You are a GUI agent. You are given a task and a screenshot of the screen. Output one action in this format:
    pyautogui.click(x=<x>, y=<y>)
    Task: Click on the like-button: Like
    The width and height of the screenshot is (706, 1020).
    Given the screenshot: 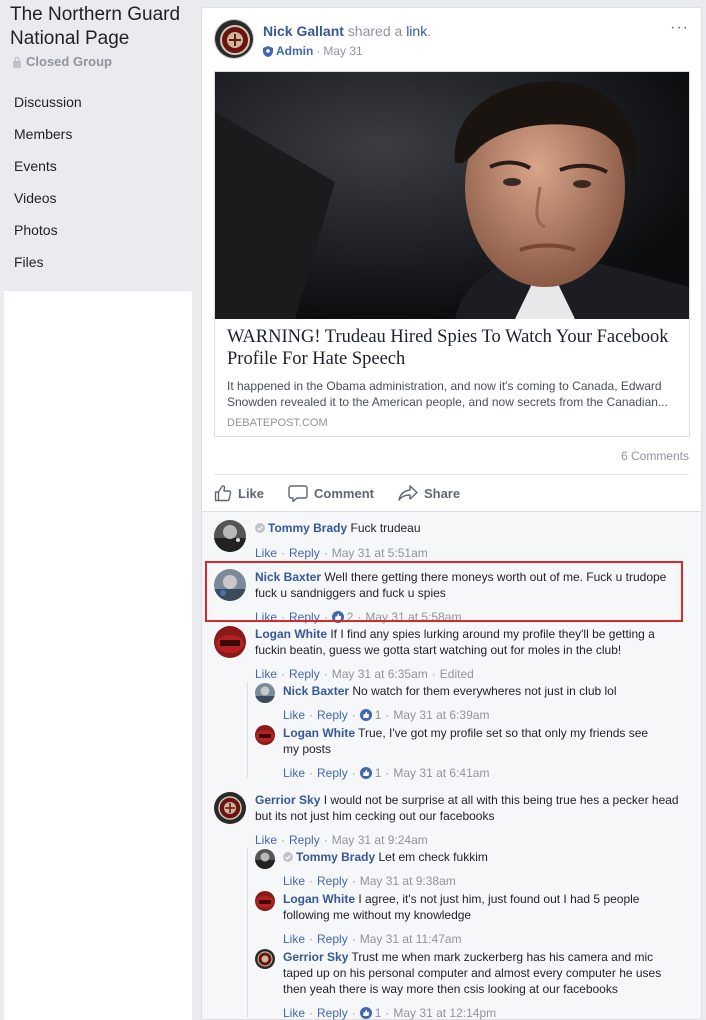 What is the action you would take?
    pyautogui.click(x=246, y=493)
    